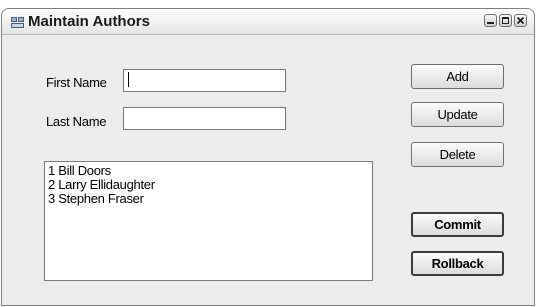 The width and height of the screenshot is (540, 307). What do you see at coordinates (268, 22) in the screenshot?
I see `title-bar: Maintain Authors` at bounding box center [268, 22].